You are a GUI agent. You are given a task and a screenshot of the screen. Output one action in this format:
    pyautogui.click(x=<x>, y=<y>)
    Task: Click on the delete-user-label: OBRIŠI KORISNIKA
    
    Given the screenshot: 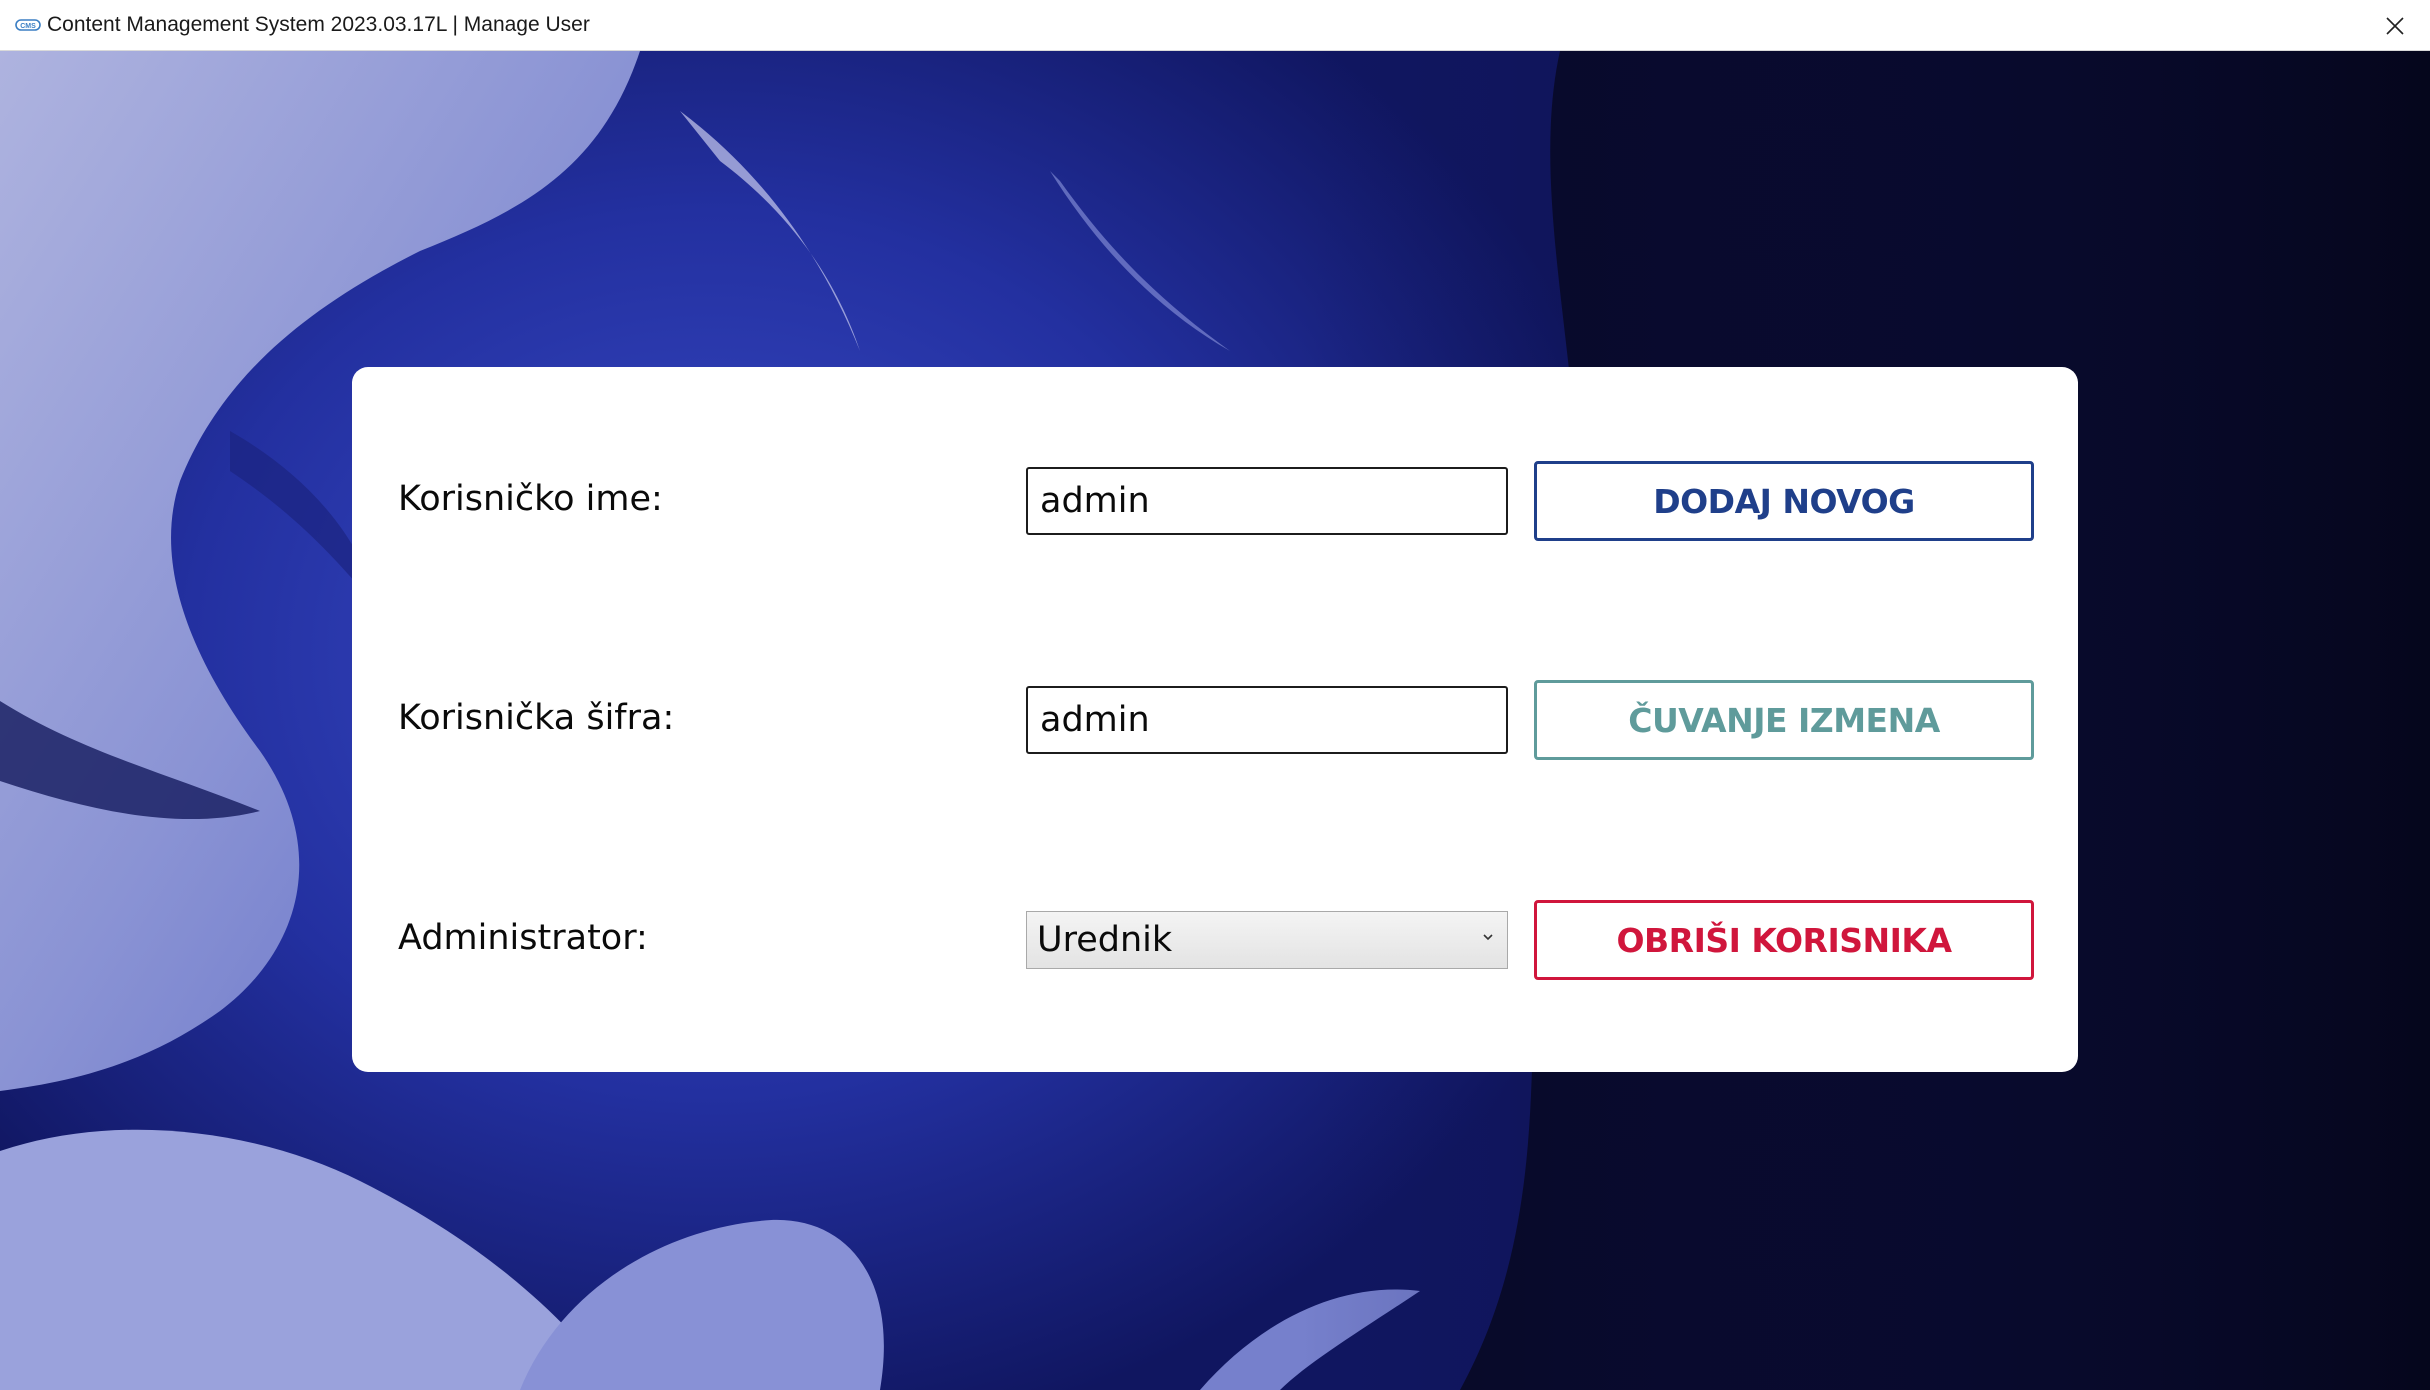 What is the action you would take?
    pyautogui.click(x=1784, y=940)
    